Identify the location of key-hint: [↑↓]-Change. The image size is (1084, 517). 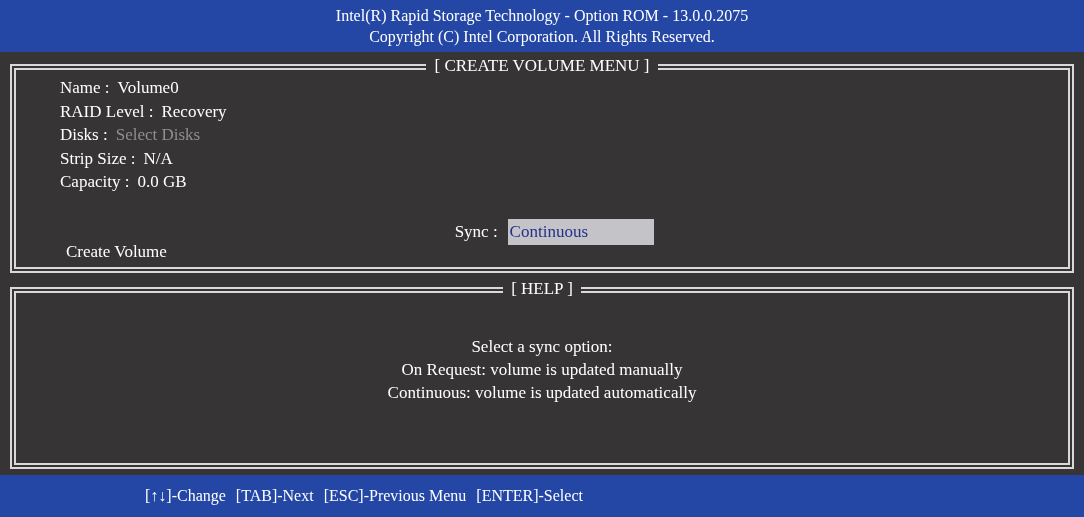
(185, 496).